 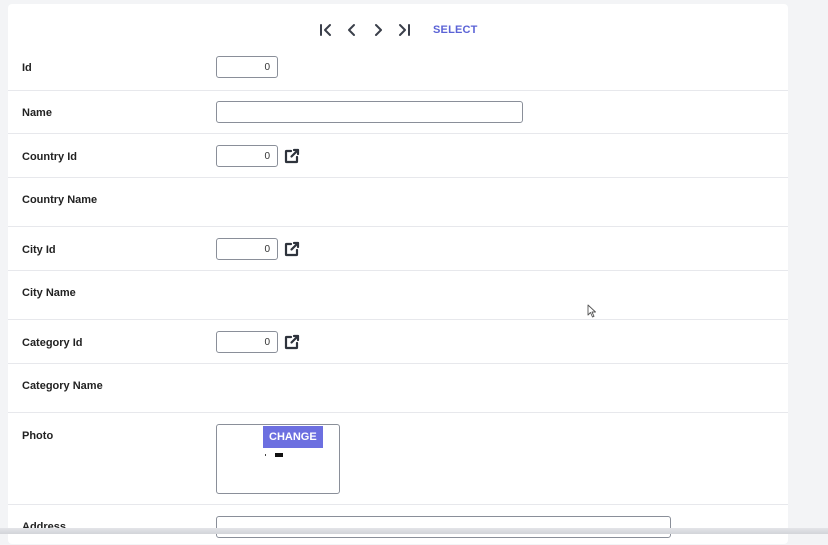 I want to click on field-row-country-name: Country Name, so click(x=398, y=202).